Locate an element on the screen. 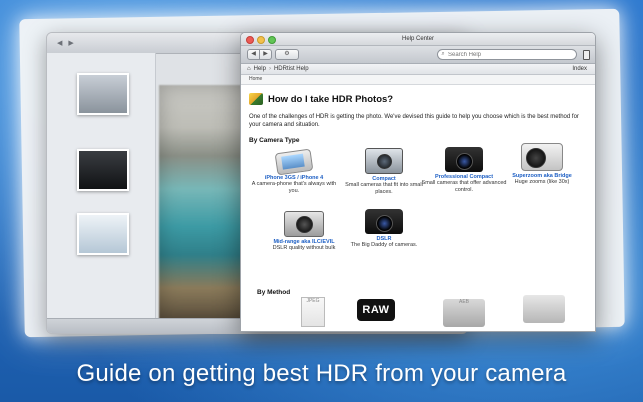  window-controls is located at coordinates (261, 40).